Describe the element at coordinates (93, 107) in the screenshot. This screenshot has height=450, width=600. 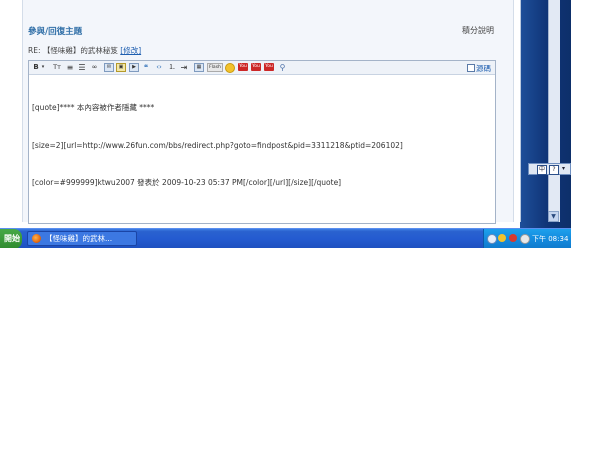
I see `content-line: [quote]**** 本內容被作者隱藏 ****` at that location.